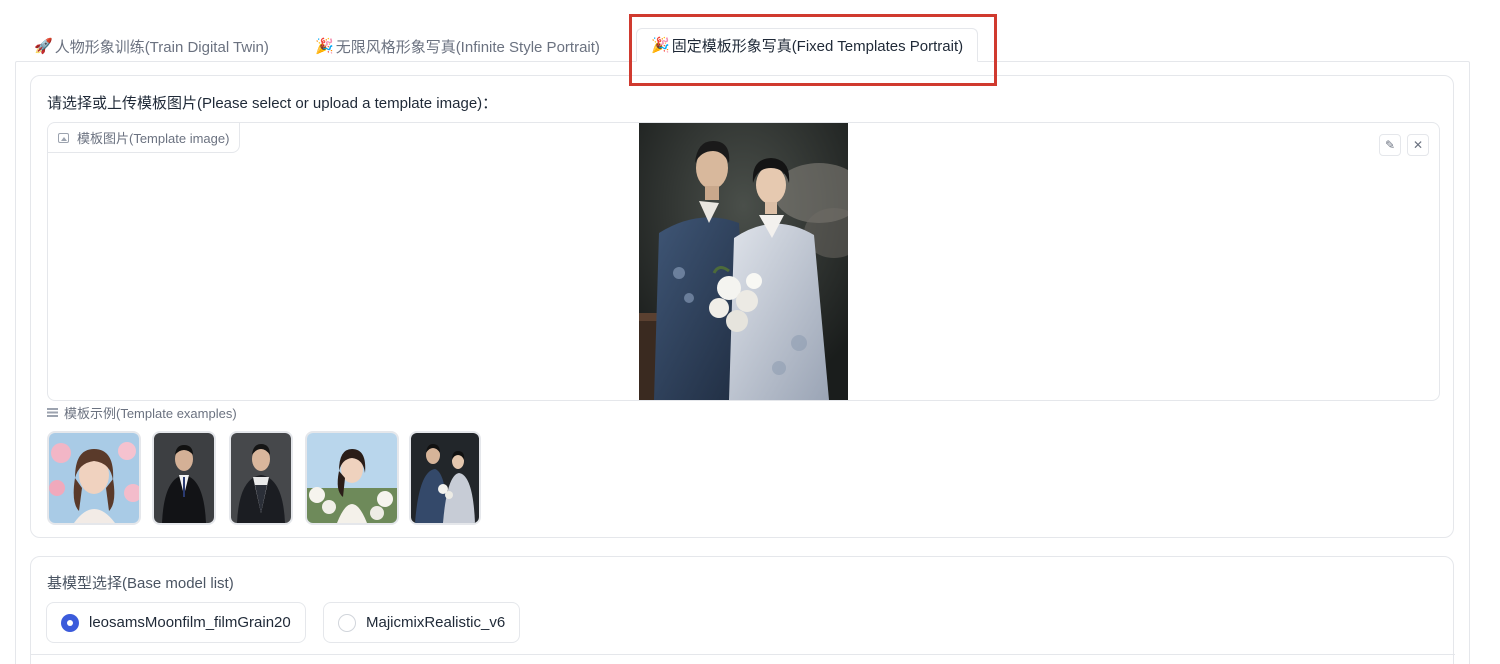 The image size is (1500, 664). What do you see at coordinates (743, 654) in the screenshot?
I see `divider` at bounding box center [743, 654].